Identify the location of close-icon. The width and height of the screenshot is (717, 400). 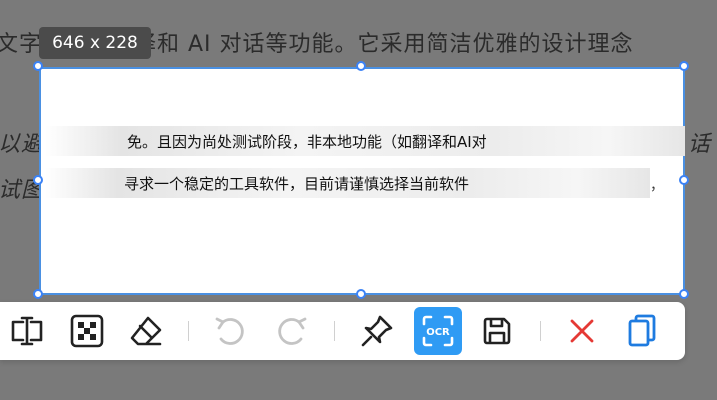
(582, 331).